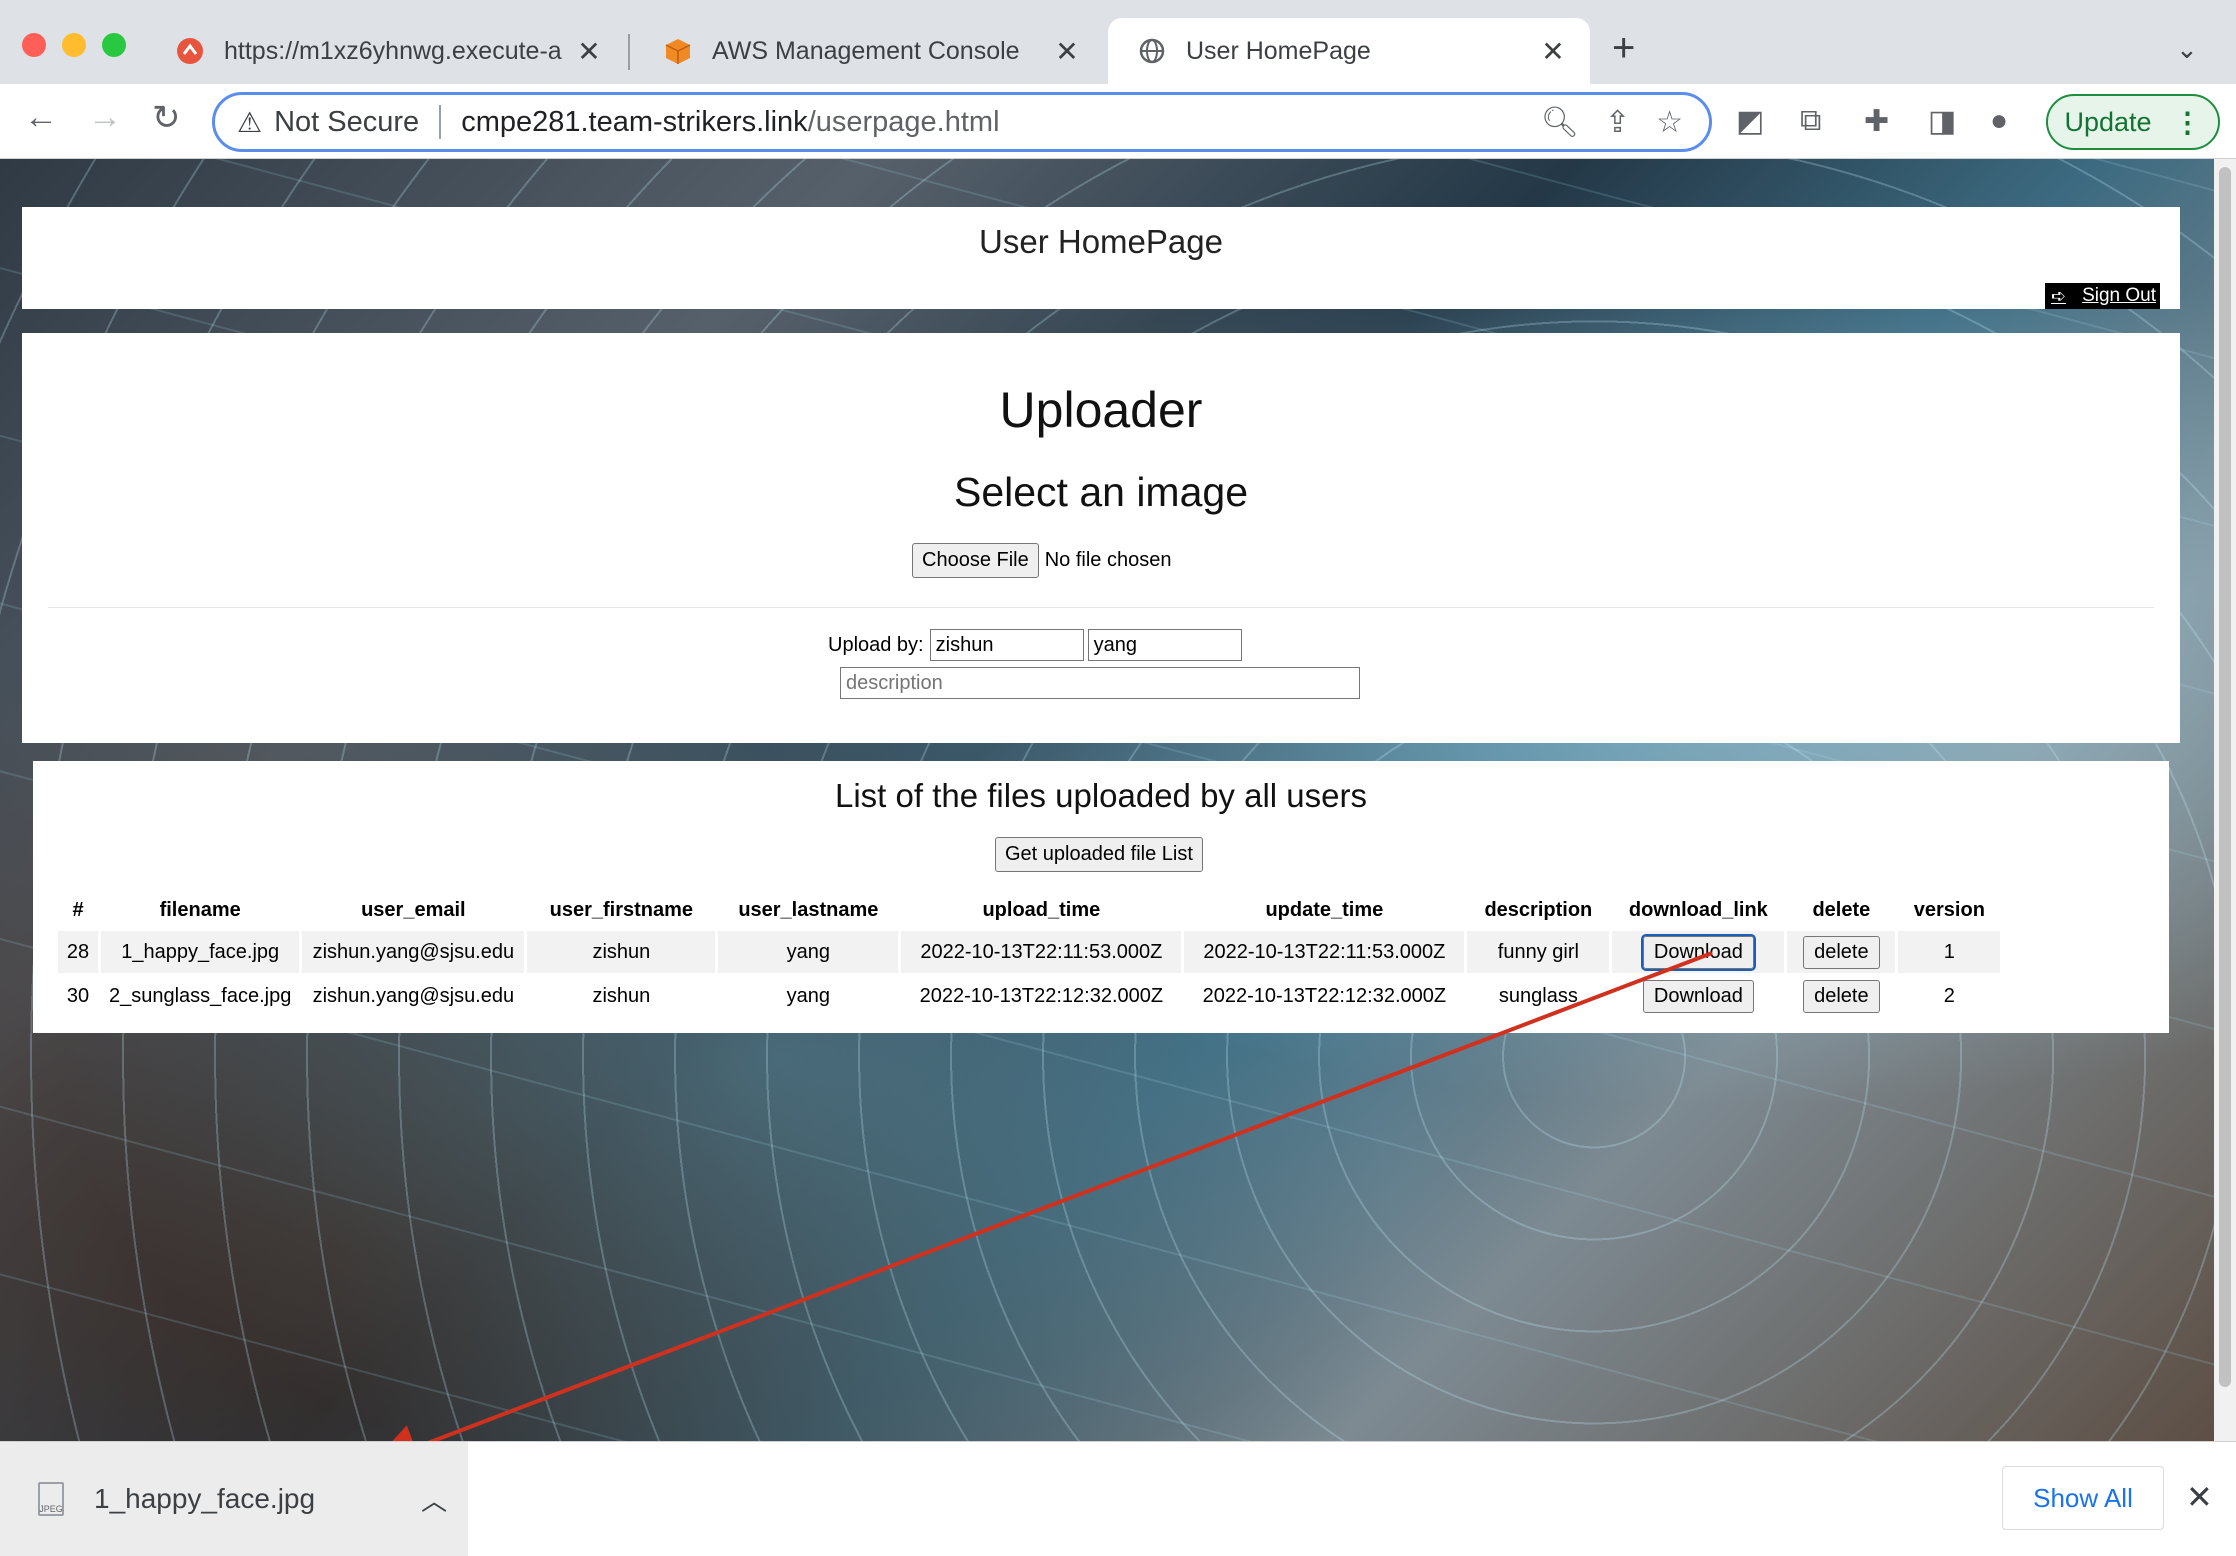  I want to click on download-item: JPEG 1_happy_face.jpg ︿, so click(234, 1499).